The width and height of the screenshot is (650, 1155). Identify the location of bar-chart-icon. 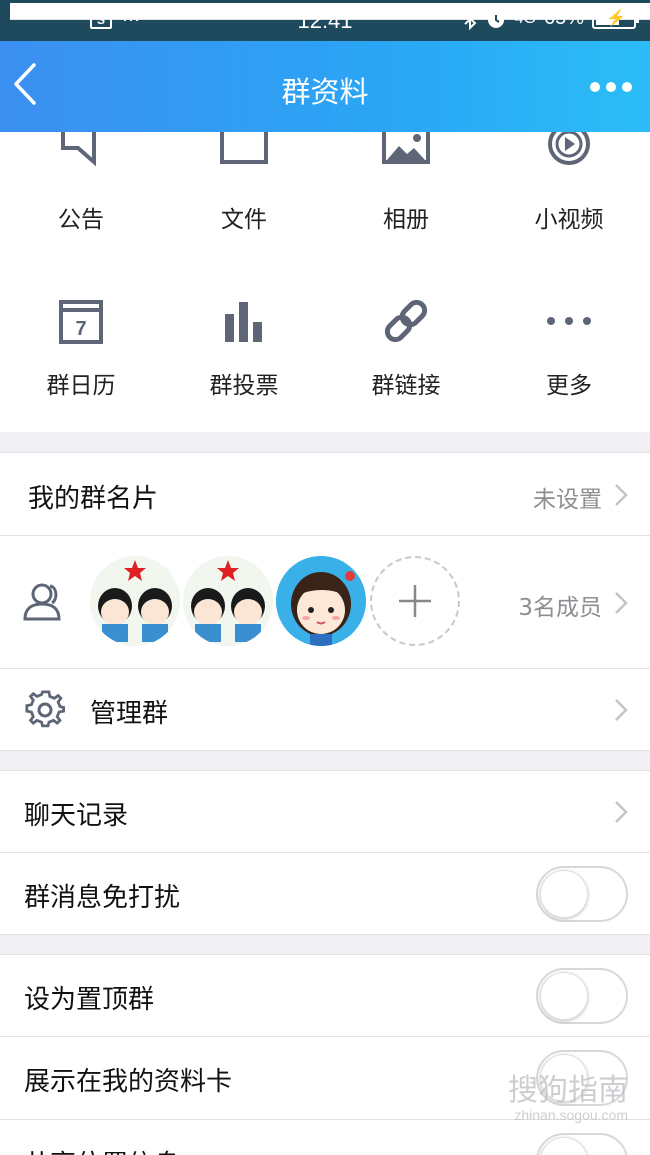
(243, 322).